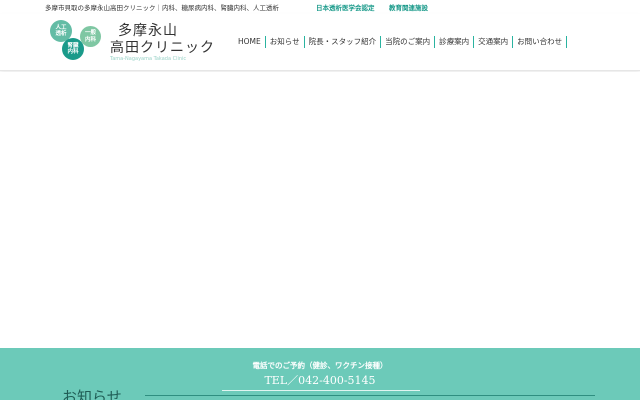 The height and width of the screenshot is (400, 640). What do you see at coordinates (92, 394) in the screenshot?
I see `news-section-title: お知らせ` at bounding box center [92, 394].